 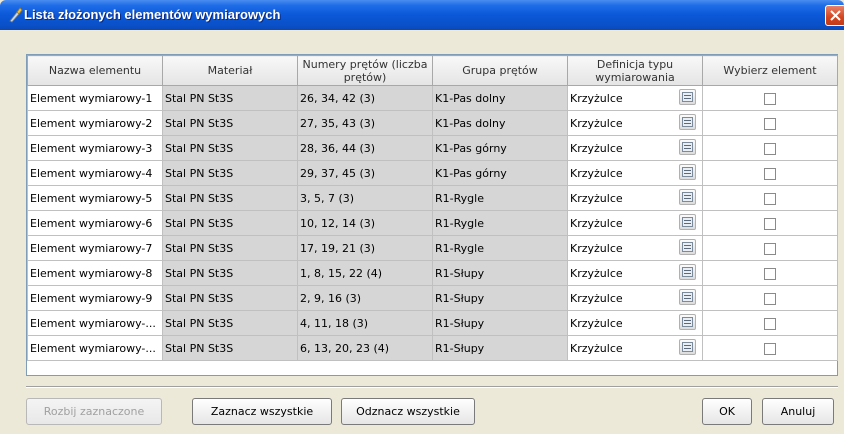 What do you see at coordinates (95, 223) in the screenshot?
I see `cell-name: Element wymiarowy-6` at bounding box center [95, 223].